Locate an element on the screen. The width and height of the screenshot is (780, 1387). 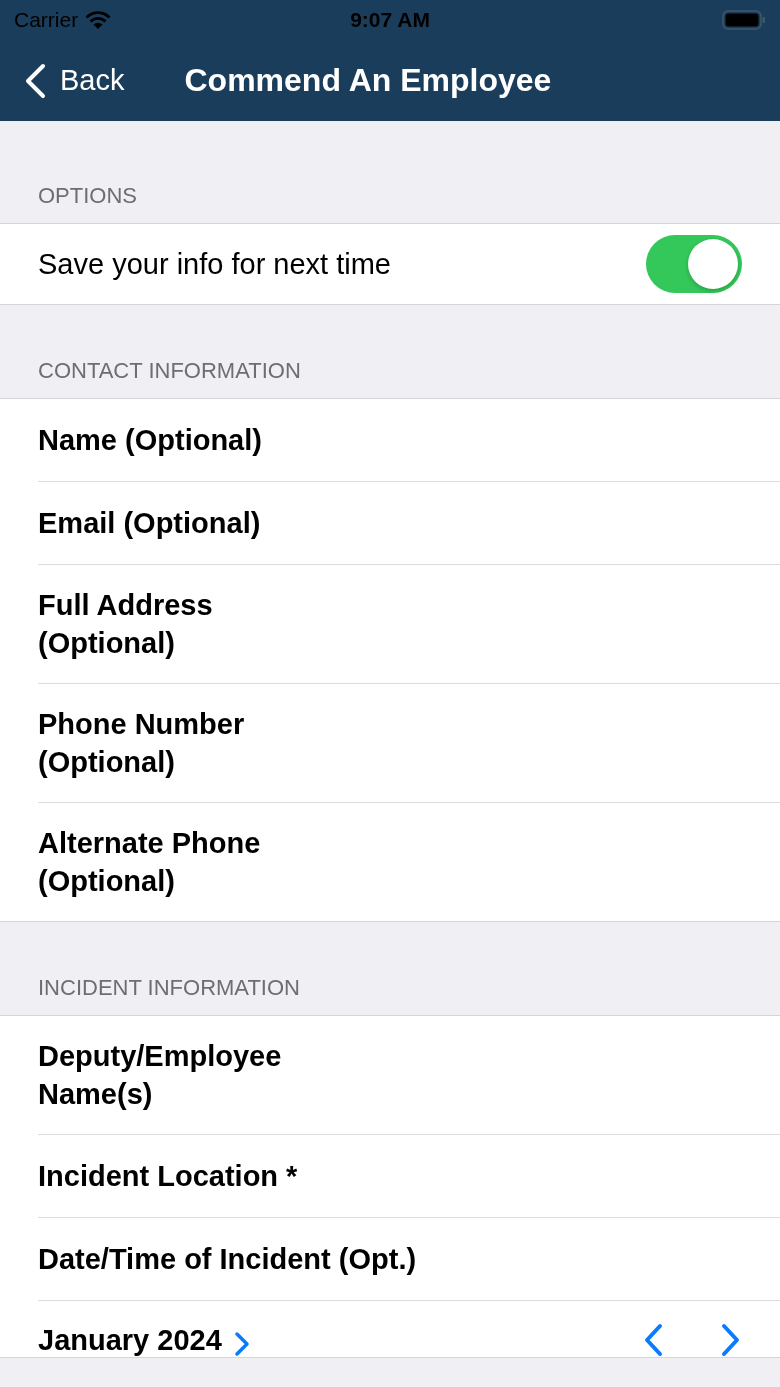
status-time: 9:07 AM is located at coordinates (390, 19).